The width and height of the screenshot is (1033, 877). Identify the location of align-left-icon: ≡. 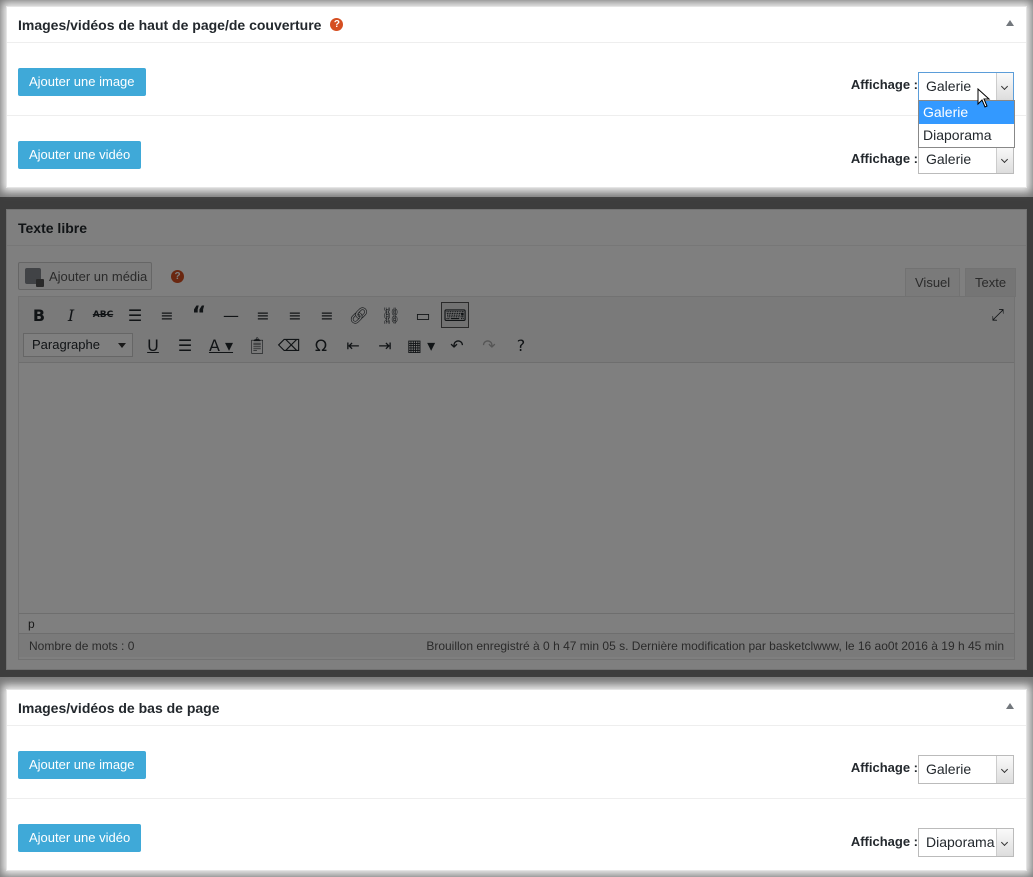
(263, 315).